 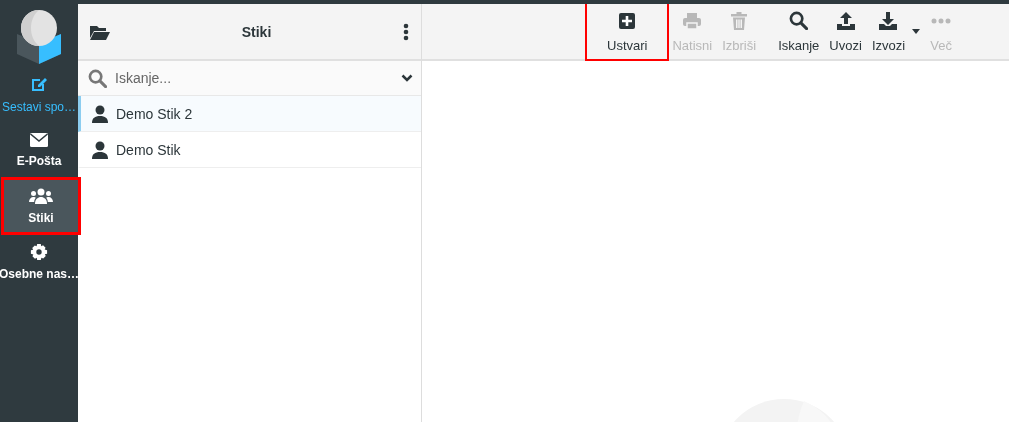 I want to click on nav-item: E-Pošta, so click(x=39, y=150).